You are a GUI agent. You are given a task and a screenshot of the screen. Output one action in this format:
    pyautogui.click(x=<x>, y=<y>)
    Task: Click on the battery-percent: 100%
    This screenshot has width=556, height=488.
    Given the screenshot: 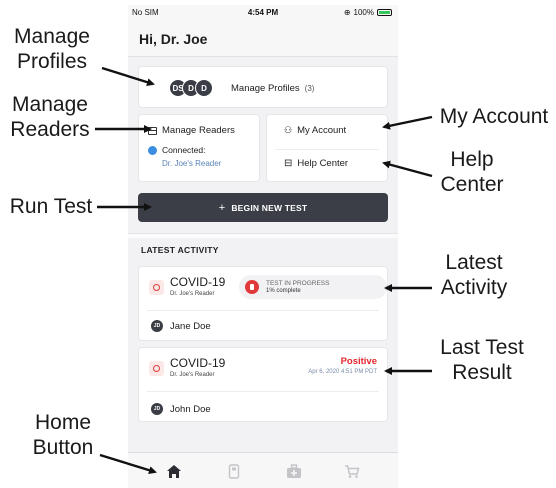 What is the action you would take?
    pyautogui.click(x=363, y=12)
    